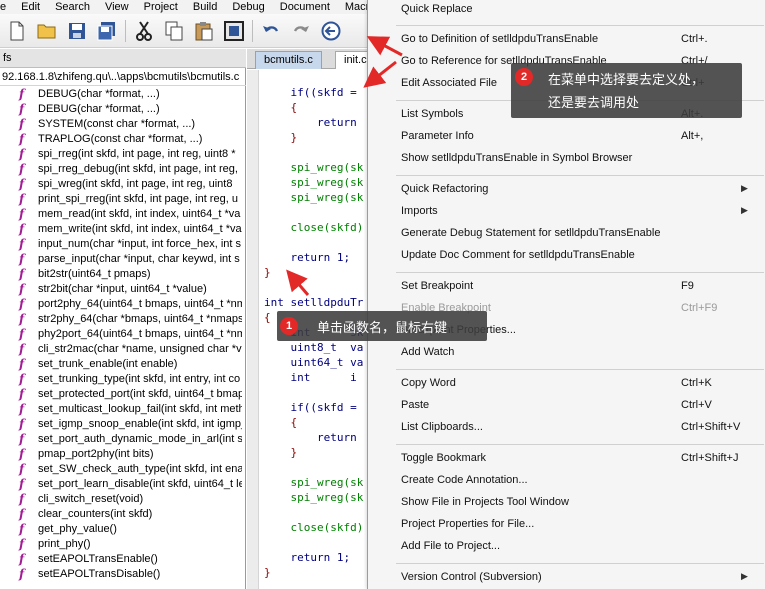 The width and height of the screenshot is (765, 589). I want to click on menu-item-paste: Paste Ctrl+V, so click(566, 407).